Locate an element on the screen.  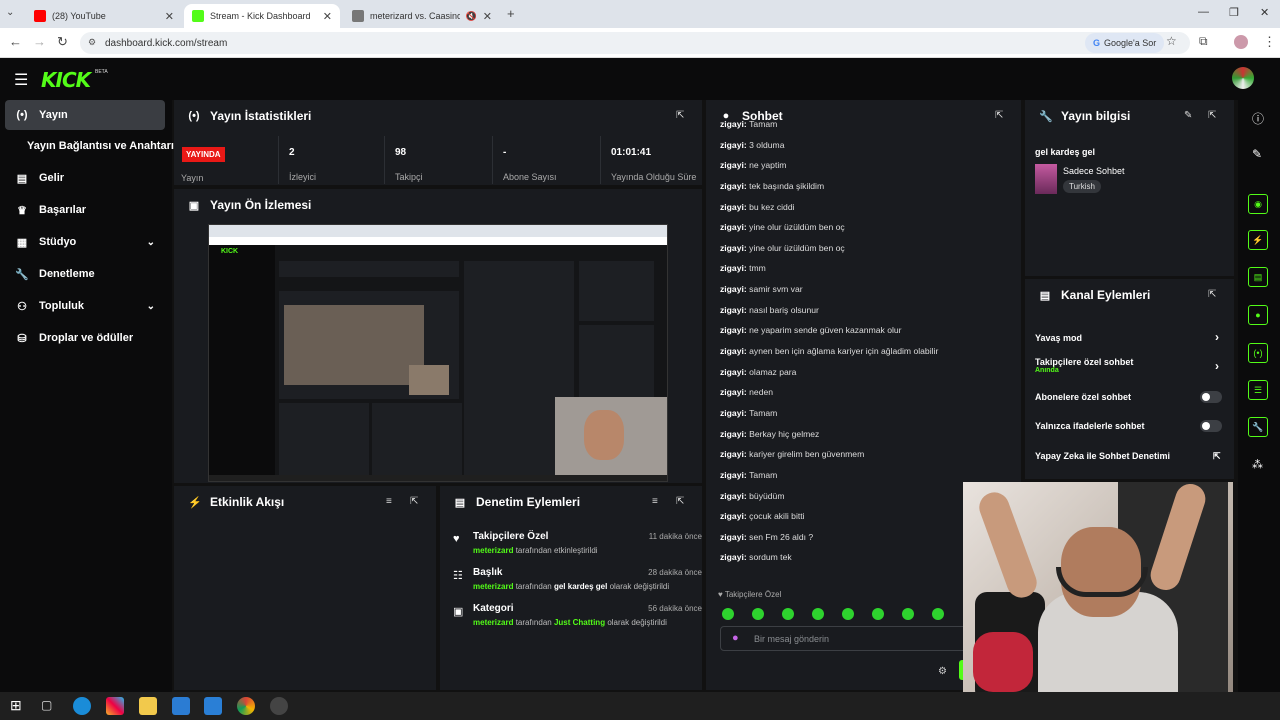
url-field: ⚙ dashboard.kick.com/stream is located at coordinates (635, 43).